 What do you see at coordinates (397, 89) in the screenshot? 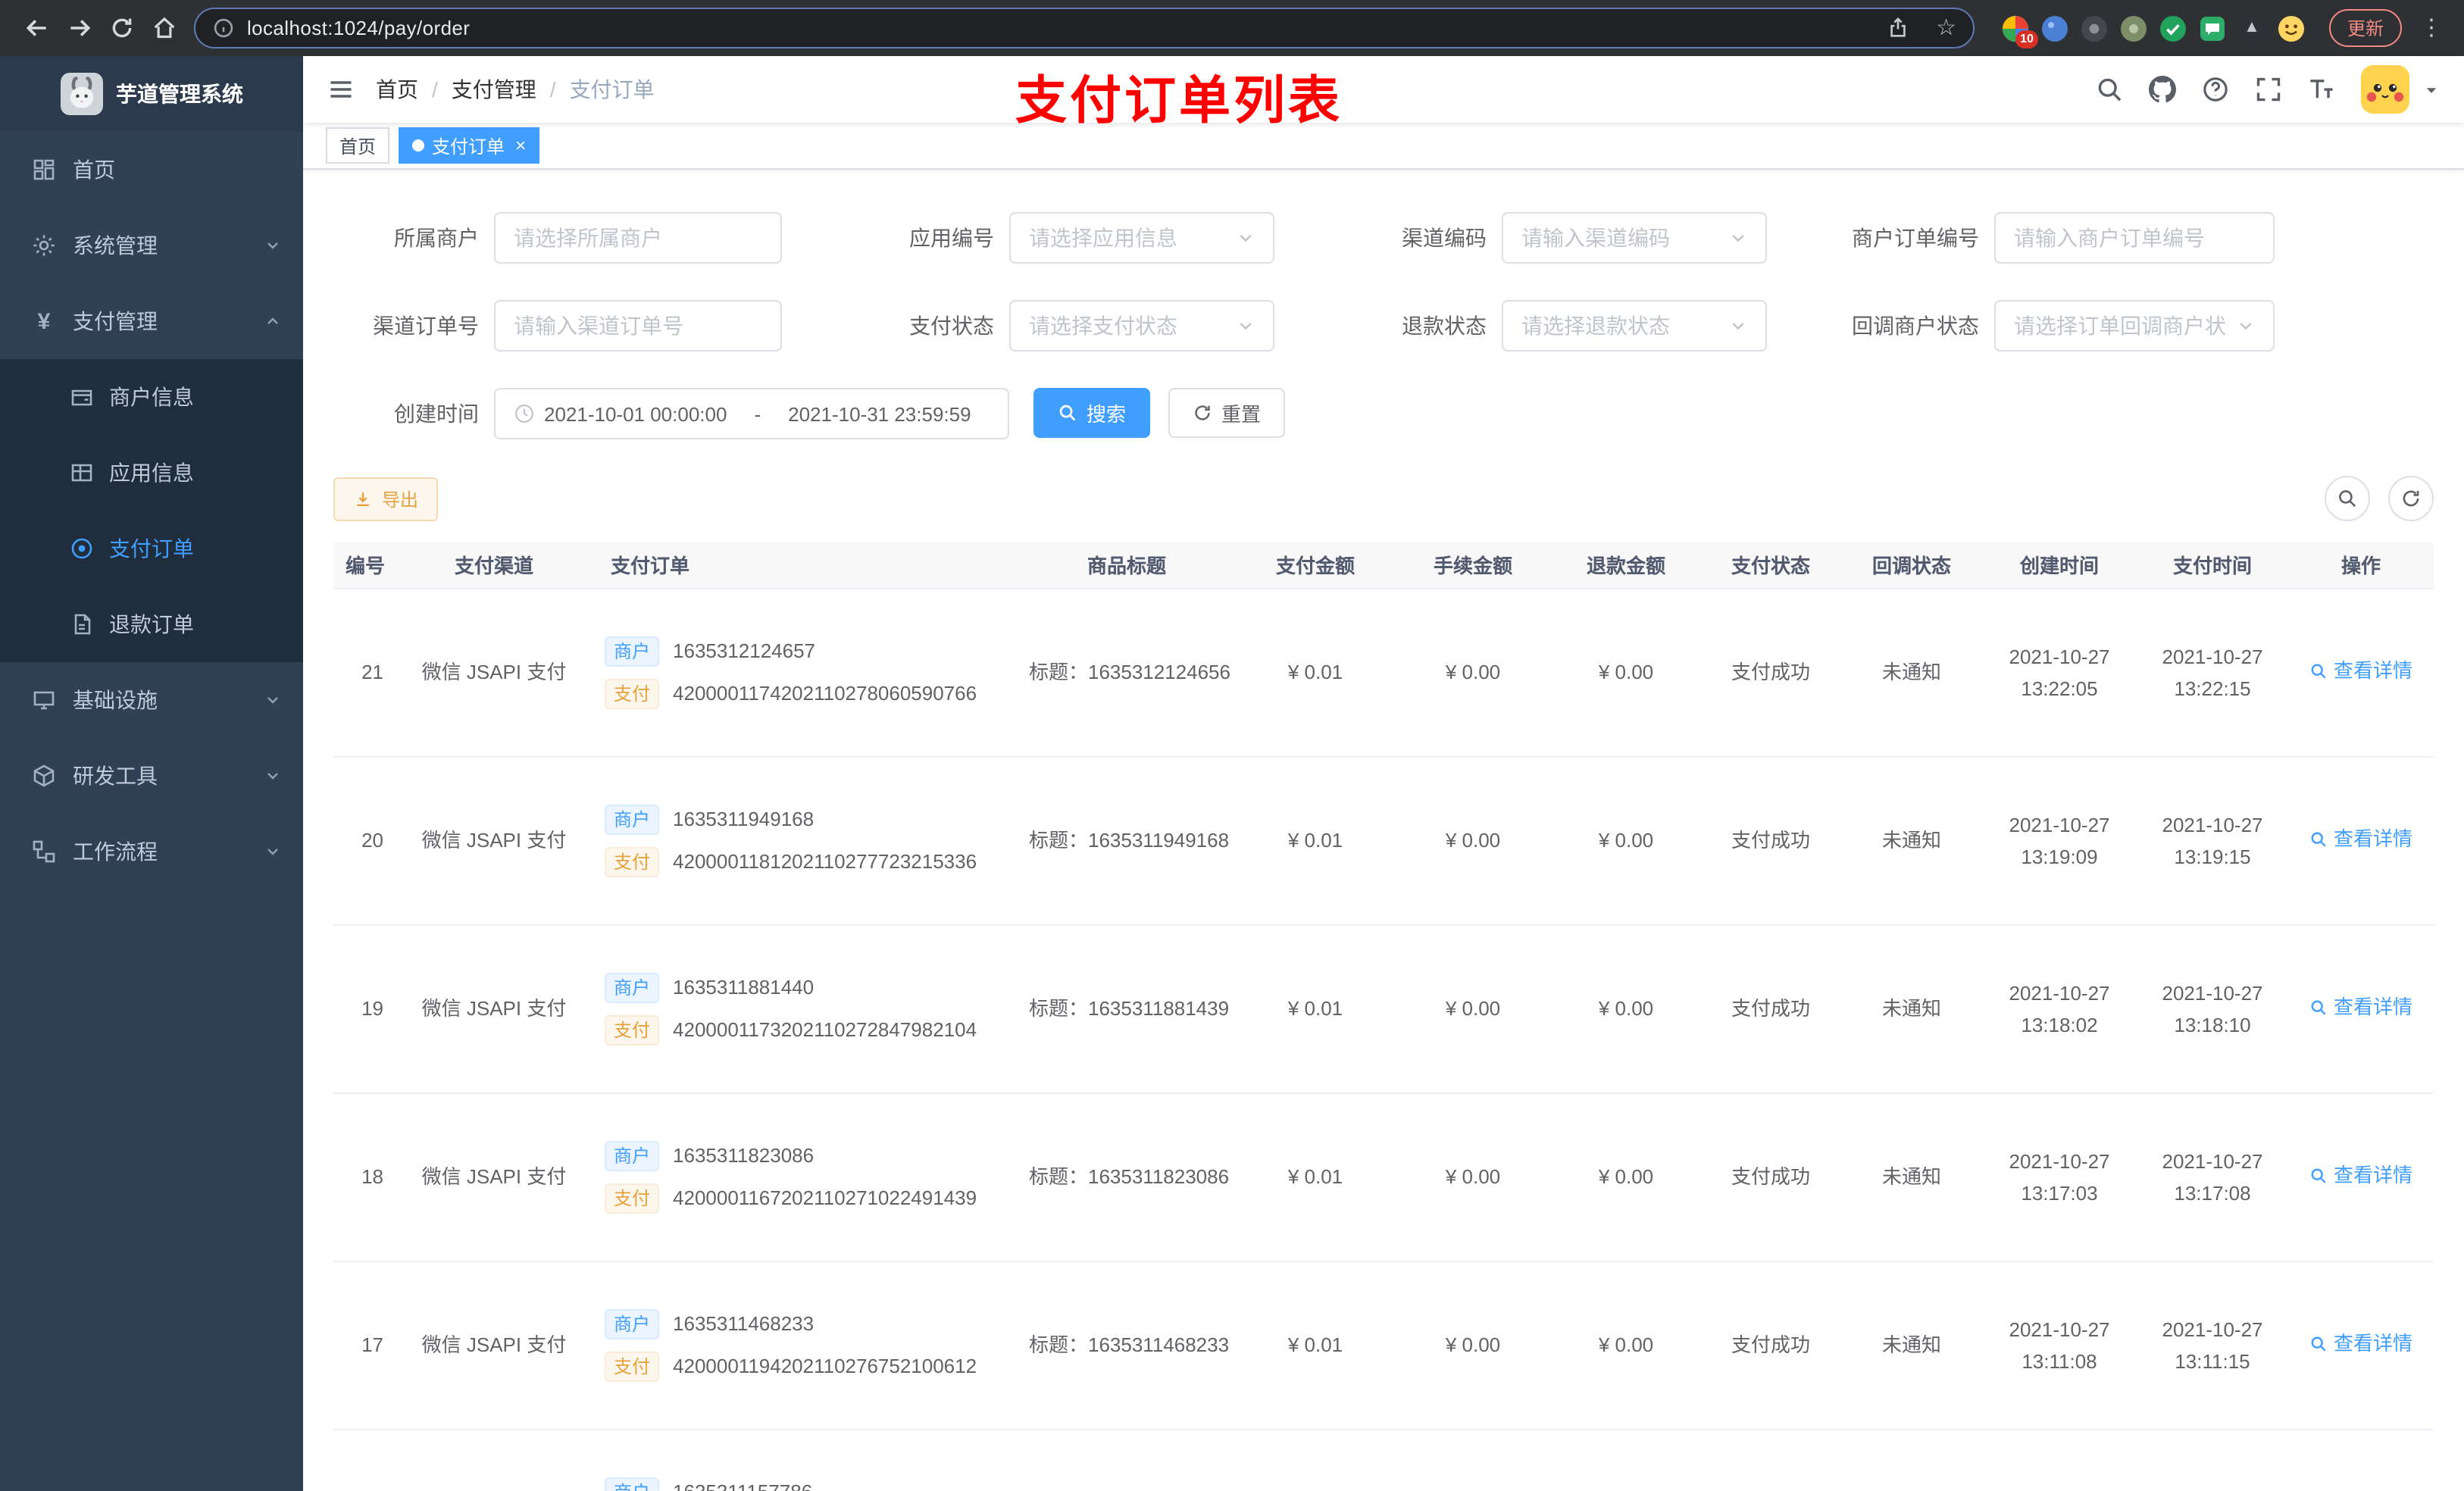
I see `breadcrumb-home: 首页` at bounding box center [397, 89].